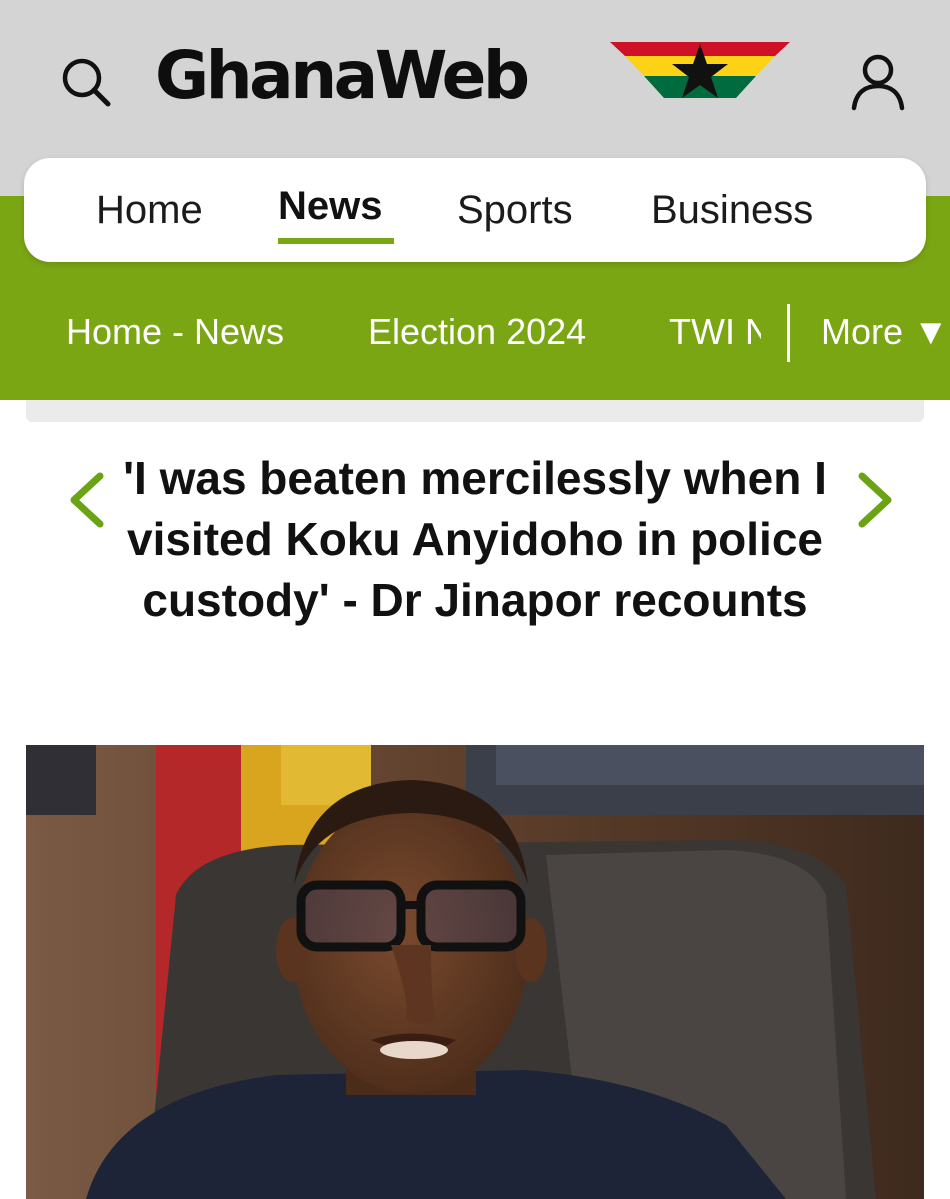 The width and height of the screenshot is (950, 1199). I want to click on more-menu-button: More ▼, so click(885, 332).